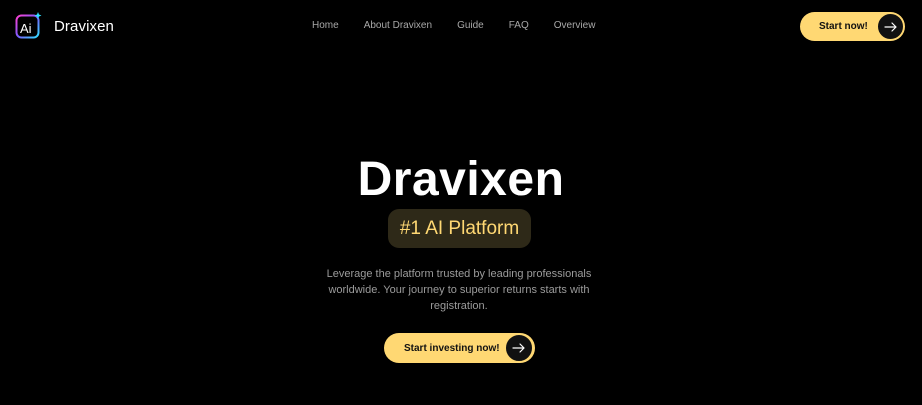 The height and width of the screenshot is (405, 922). What do you see at coordinates (575, 25) in the screenshot?
I see `nav-overview: Overview` at bounding box center [575, 25].